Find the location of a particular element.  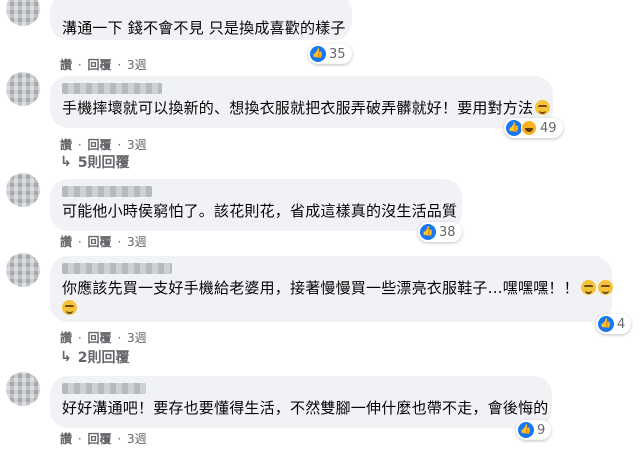

comment-text: 好好溝通吧！要存也要懂得生活，不然雙腳一伸什麼也帶不走，會後悔的 is located at coordinates (305, 408).